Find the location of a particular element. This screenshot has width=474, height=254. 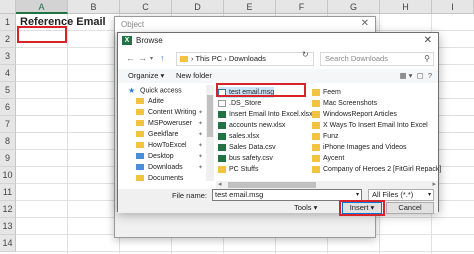

select-all-corner is located at coordinates (8, 7).